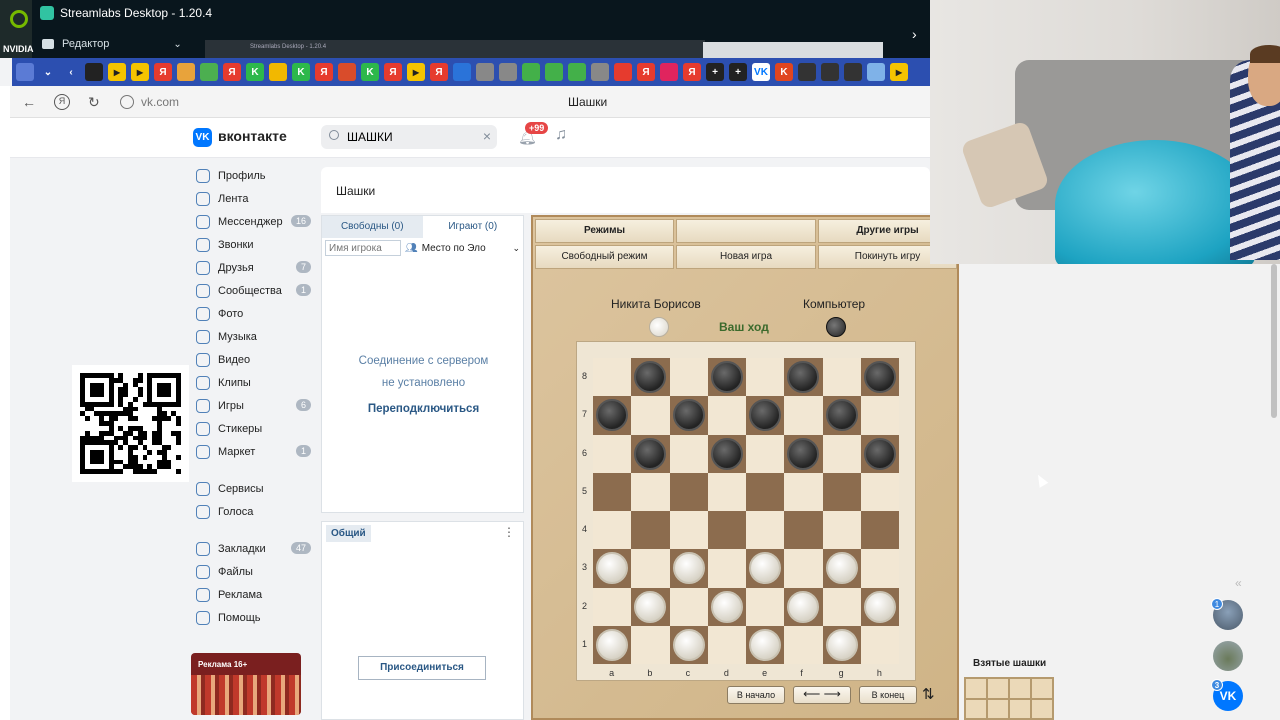 The height and width of the screenshot is (720, 1280). I want to click on check-icon, so click(876, 72).